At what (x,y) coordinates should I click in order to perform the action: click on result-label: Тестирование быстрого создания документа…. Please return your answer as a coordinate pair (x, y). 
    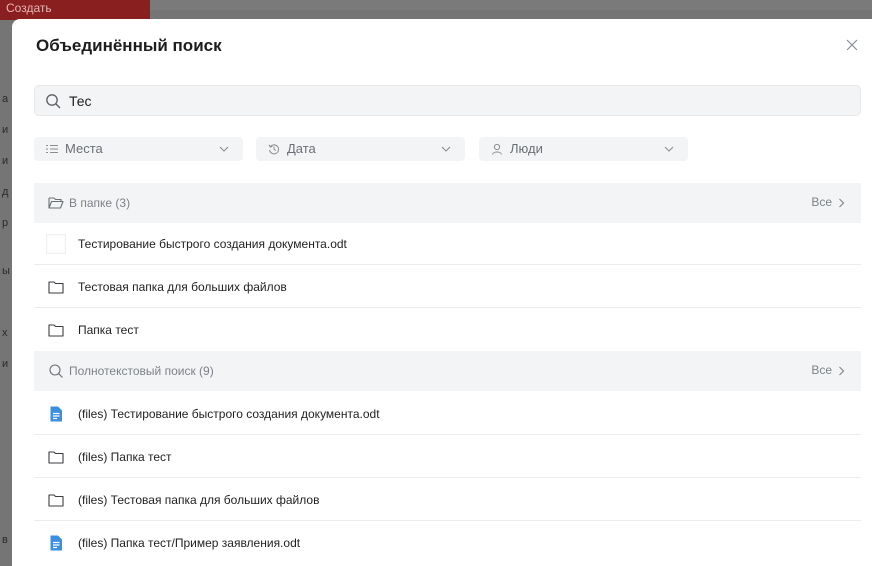
    Looking at the image, I should click on (212, 244).